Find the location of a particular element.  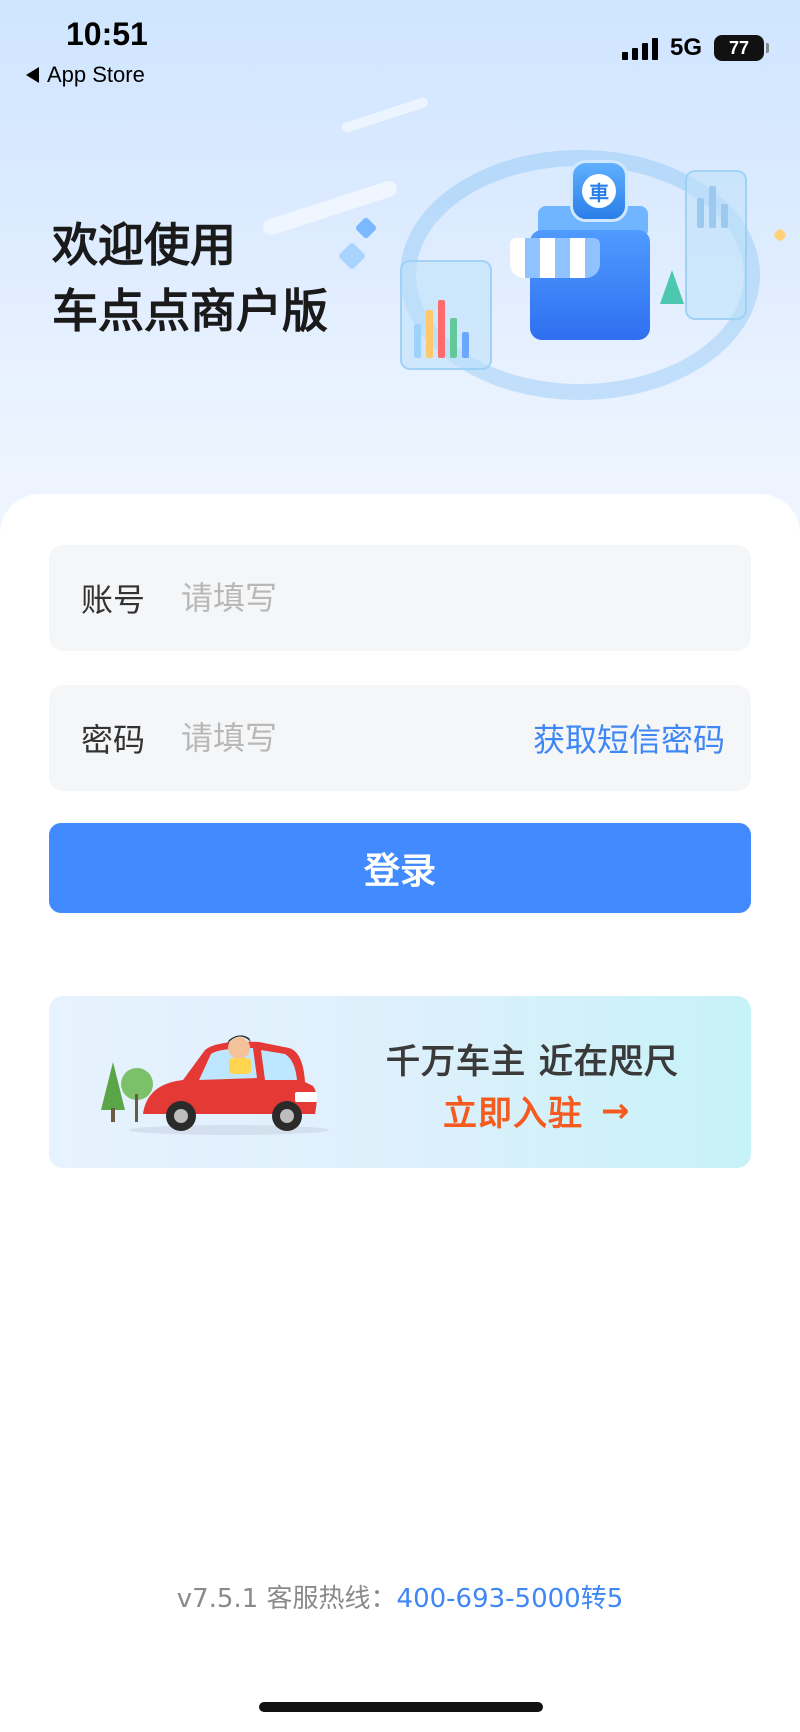

footer-info: v7.5.1 客服热线：400-693-5000转5 is located at coordinates (400, 1596).